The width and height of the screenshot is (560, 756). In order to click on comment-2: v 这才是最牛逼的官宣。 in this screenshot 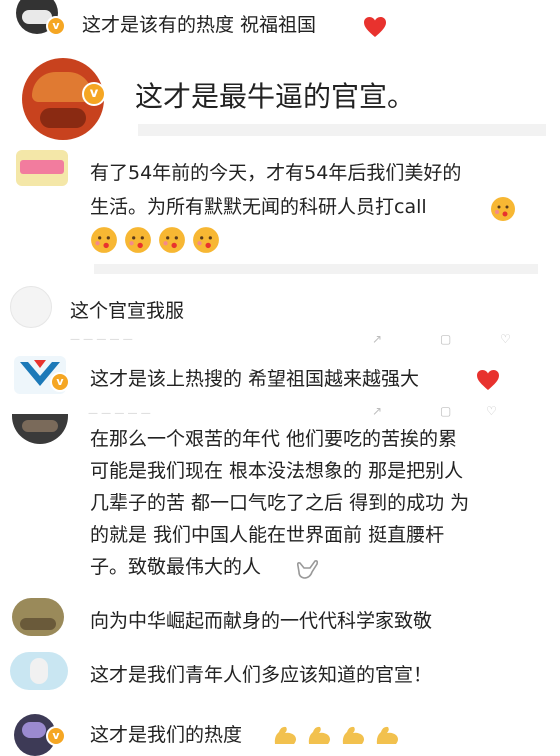, I will do `click(280, 95)`.